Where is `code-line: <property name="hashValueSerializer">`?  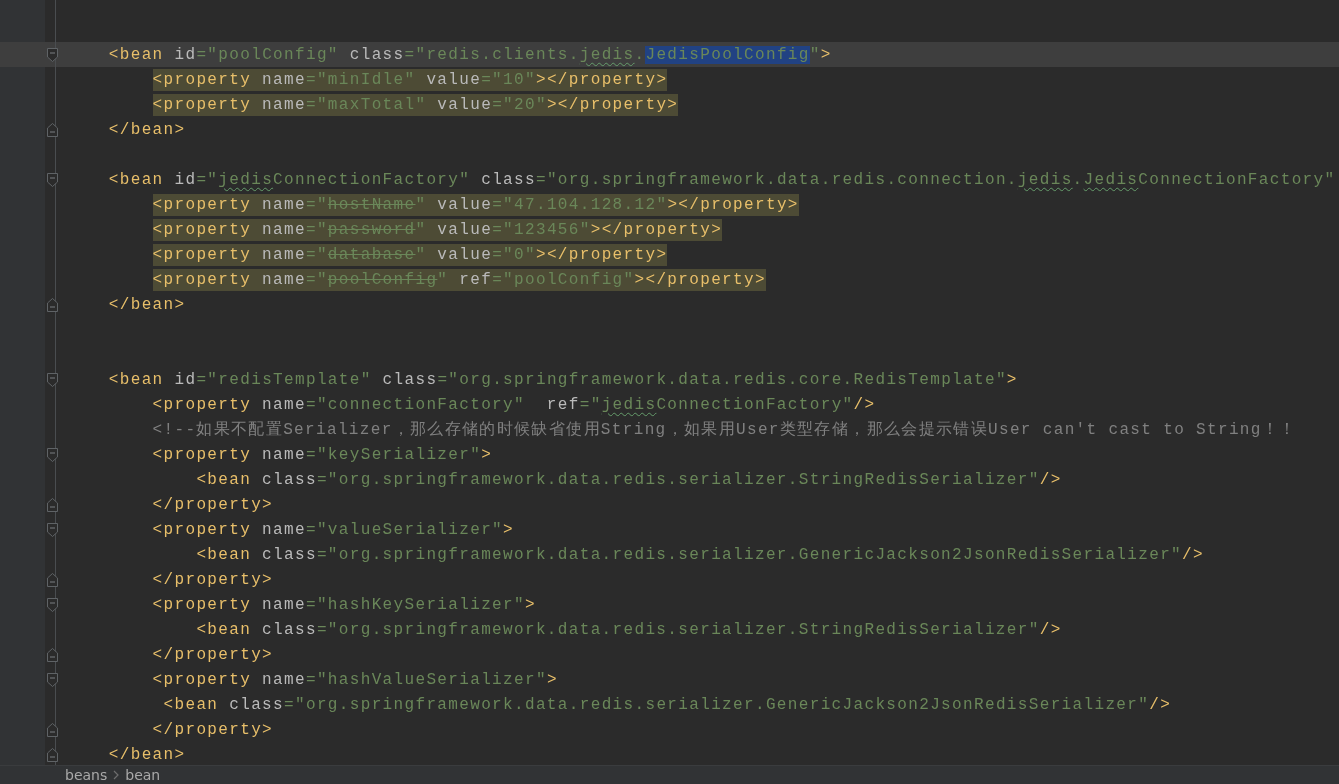
code-line: <property name="hashValueSerializer"> is located at coordinates (355, 680).